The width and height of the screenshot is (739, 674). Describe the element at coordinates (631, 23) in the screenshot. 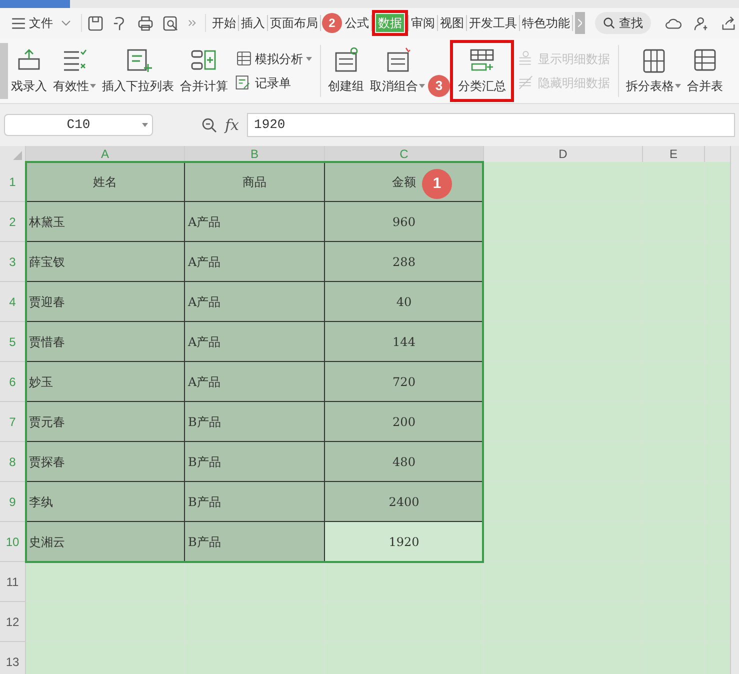

I see `search-label: 查找` at that location.